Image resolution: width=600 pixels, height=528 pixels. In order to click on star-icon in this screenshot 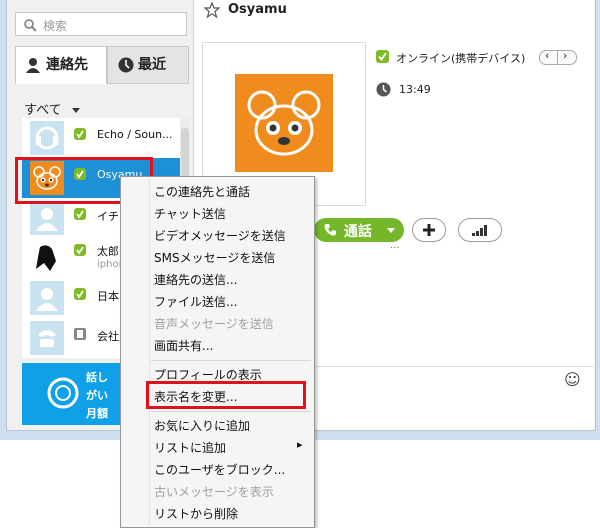, I will do `click(212, 10)`.